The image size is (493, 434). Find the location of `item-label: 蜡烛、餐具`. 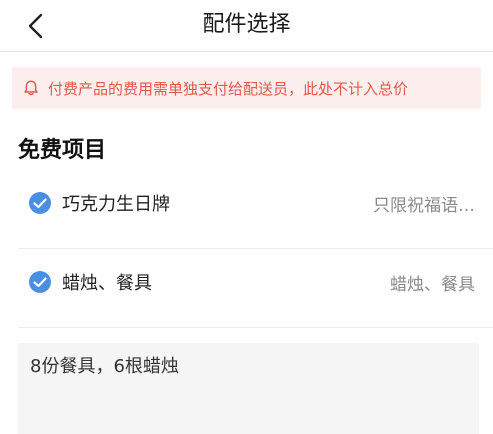

item-label: 蜡烛、餐具 is located at coordinates (107, 283).